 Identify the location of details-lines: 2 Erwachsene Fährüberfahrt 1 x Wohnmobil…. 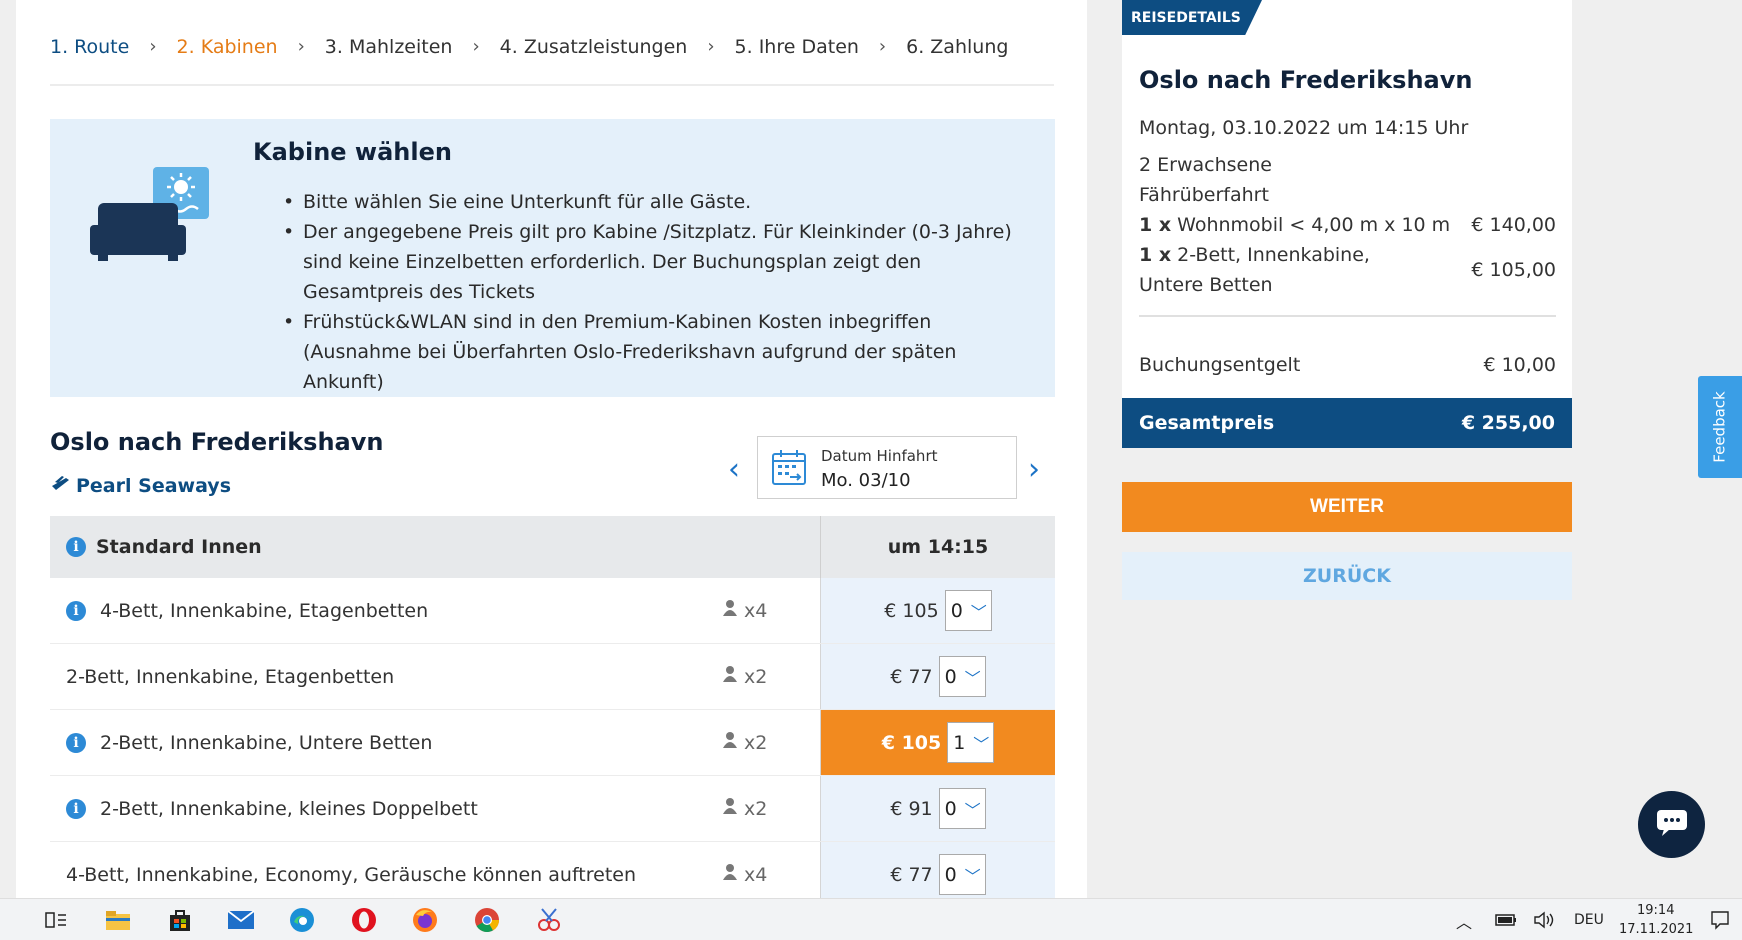
(1347, 225).